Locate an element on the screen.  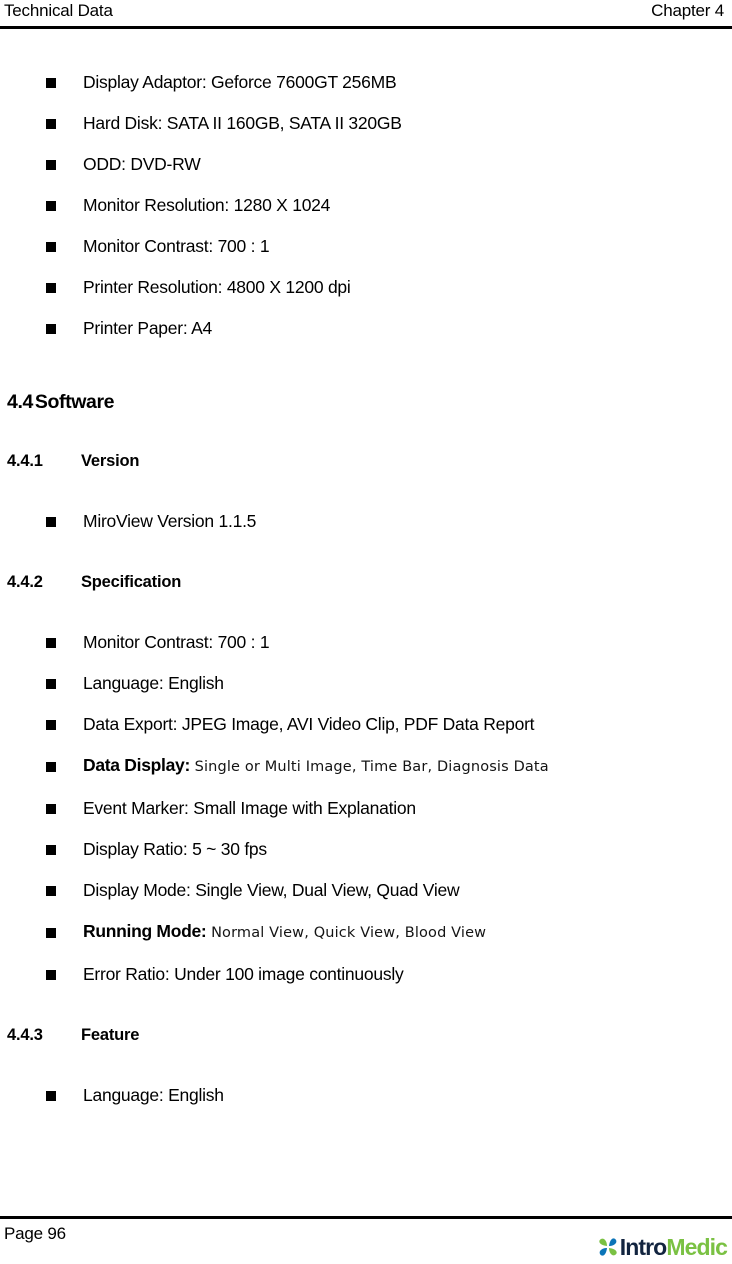
section-heading-software: 4.4 Software is located at coordinates (366, 402).